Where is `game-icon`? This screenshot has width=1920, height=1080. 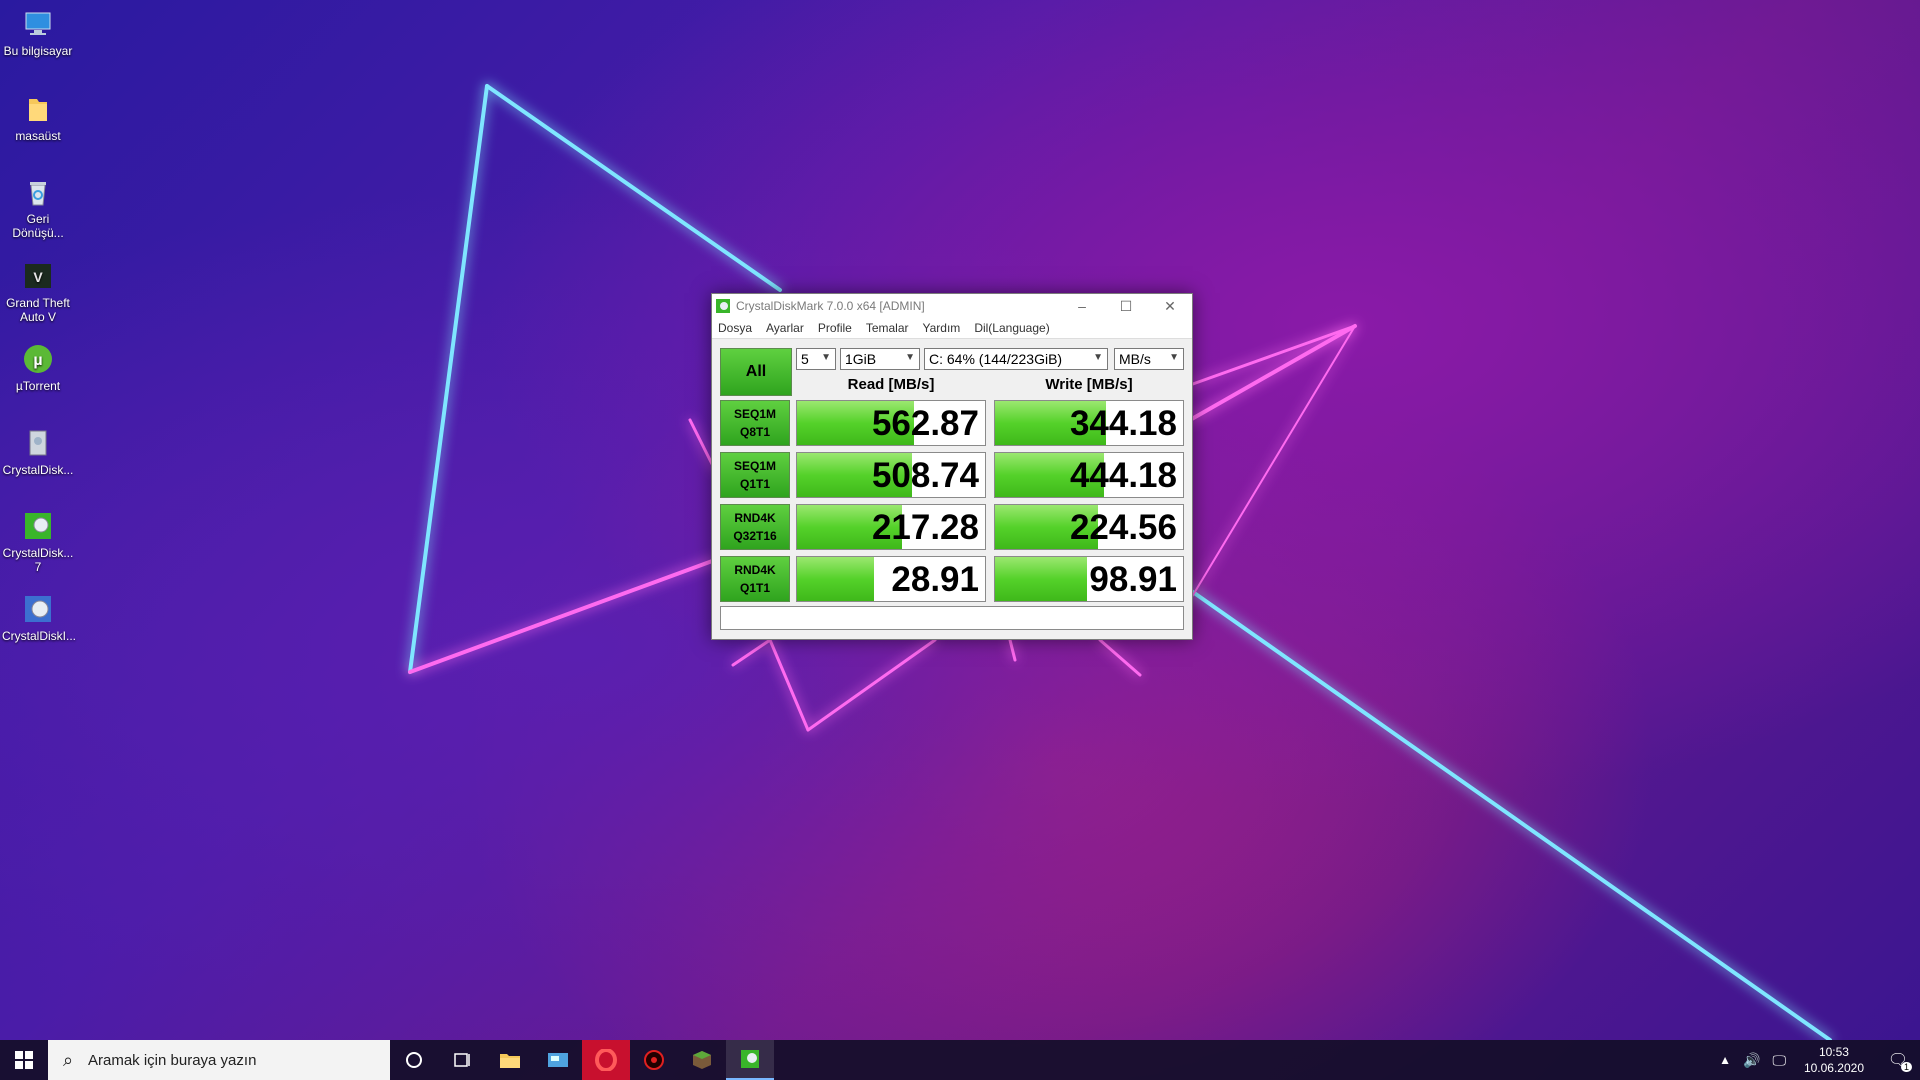 game-icon is located at coordinates (654, 1060).